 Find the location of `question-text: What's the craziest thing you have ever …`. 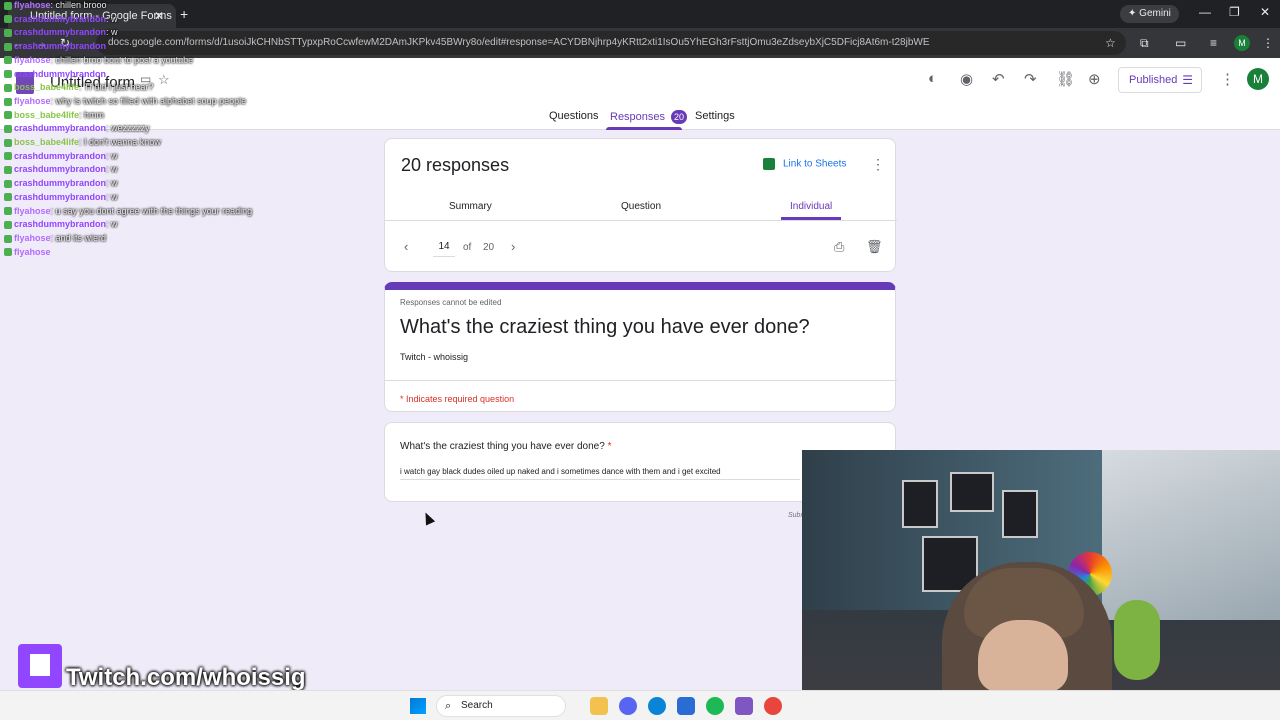

question-text: What's the craziest thing you have ever … is located at coordinates (502, 446).